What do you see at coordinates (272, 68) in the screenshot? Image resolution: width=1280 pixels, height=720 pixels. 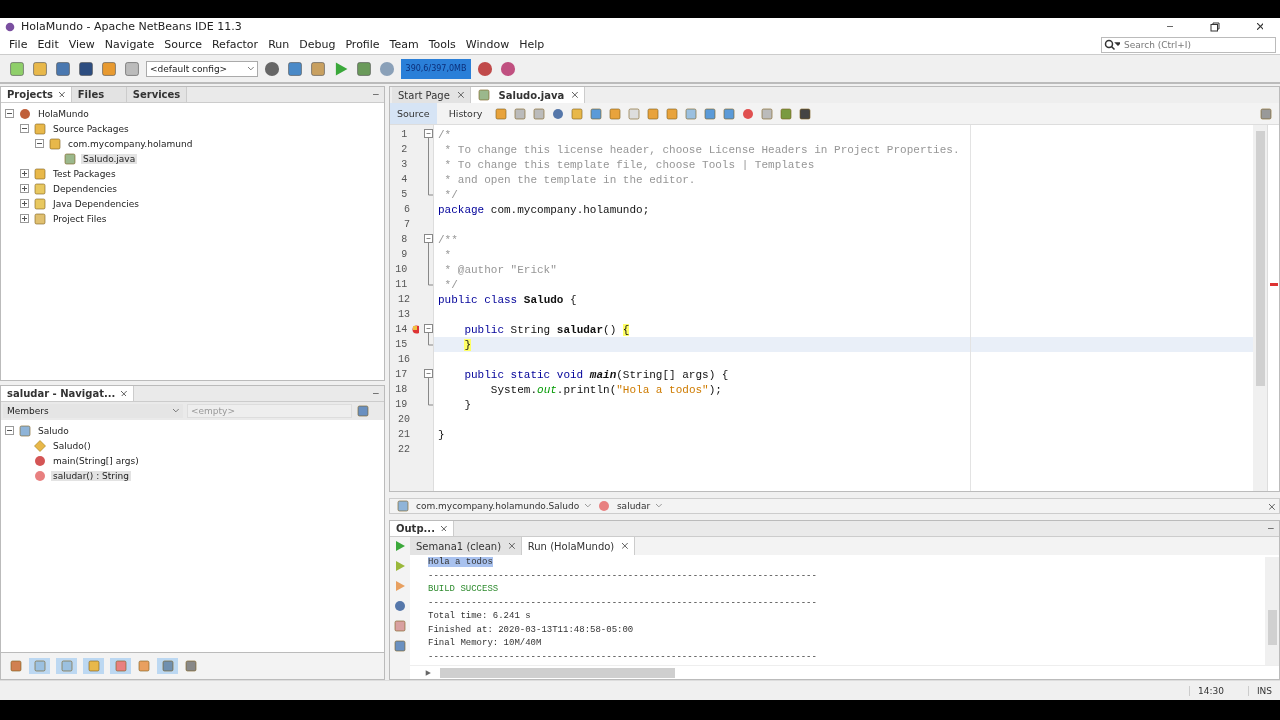 I see `globe-button` at bounding box center [272, 68].